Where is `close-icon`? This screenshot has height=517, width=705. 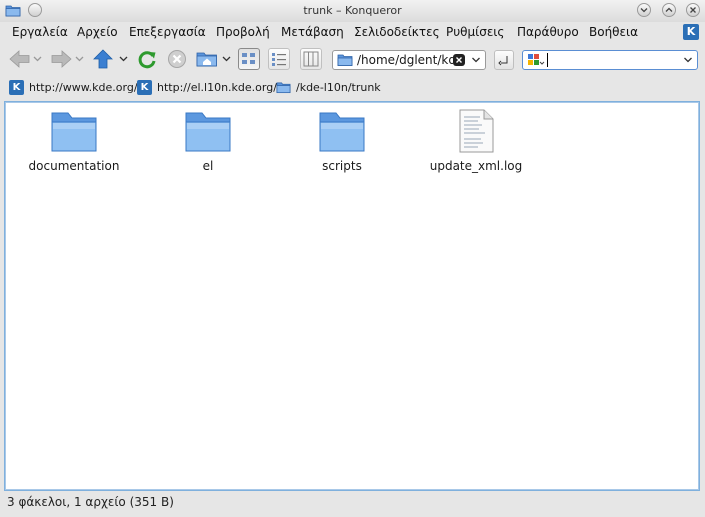 close-icon is located at coordinates (693, 10).